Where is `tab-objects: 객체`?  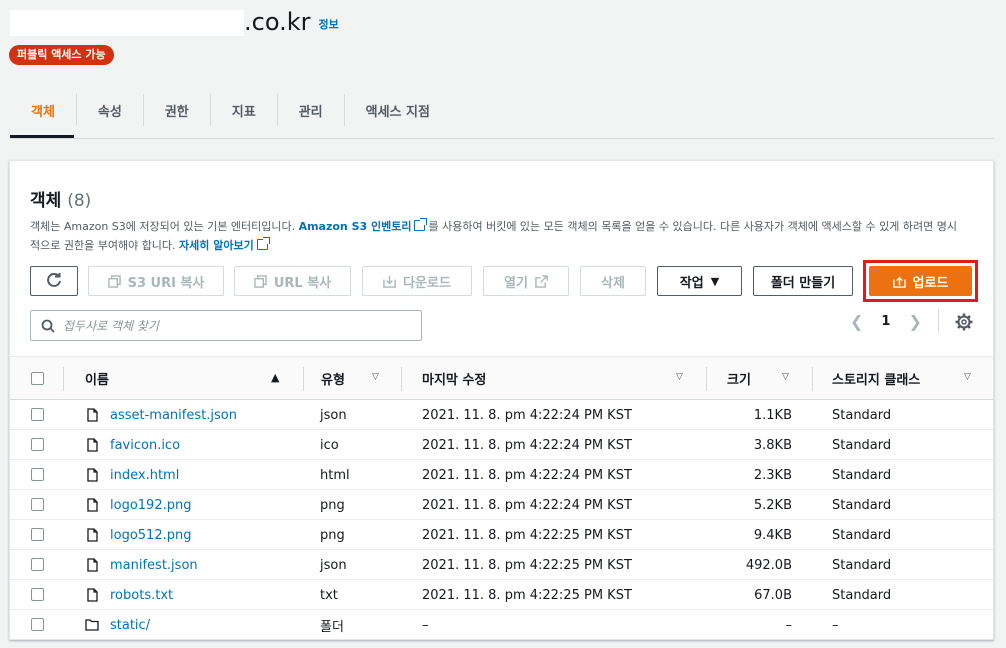 tab-objects: 객체 is located at coordinates (43, 110).